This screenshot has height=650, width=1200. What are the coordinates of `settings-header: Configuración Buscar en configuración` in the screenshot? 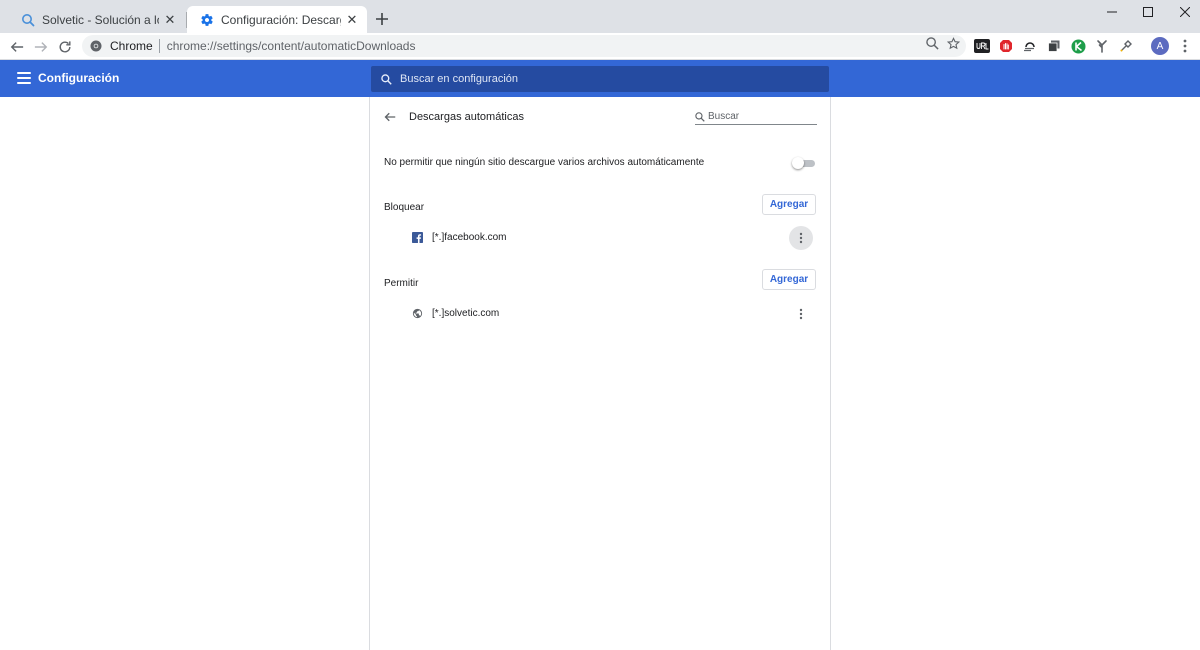 It's located at (600, 78).